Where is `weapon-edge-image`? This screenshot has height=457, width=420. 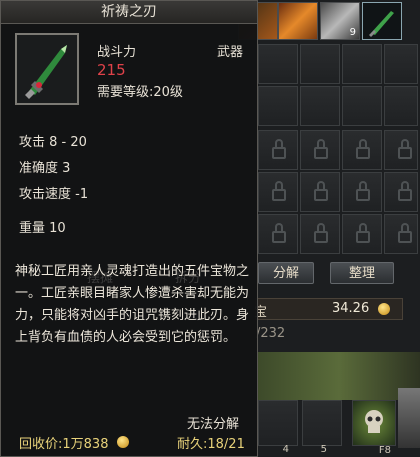
weapon-edge-image is located at coordinates (409, 418).